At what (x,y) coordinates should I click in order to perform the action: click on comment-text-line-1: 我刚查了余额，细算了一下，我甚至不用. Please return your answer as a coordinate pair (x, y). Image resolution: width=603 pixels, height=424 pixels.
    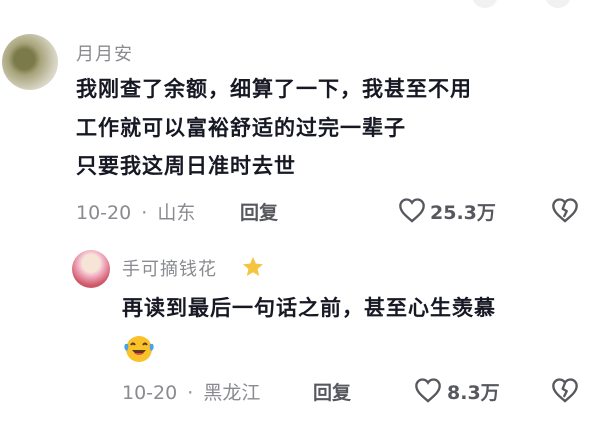
    Looking at the image, I should click on (274, 89).